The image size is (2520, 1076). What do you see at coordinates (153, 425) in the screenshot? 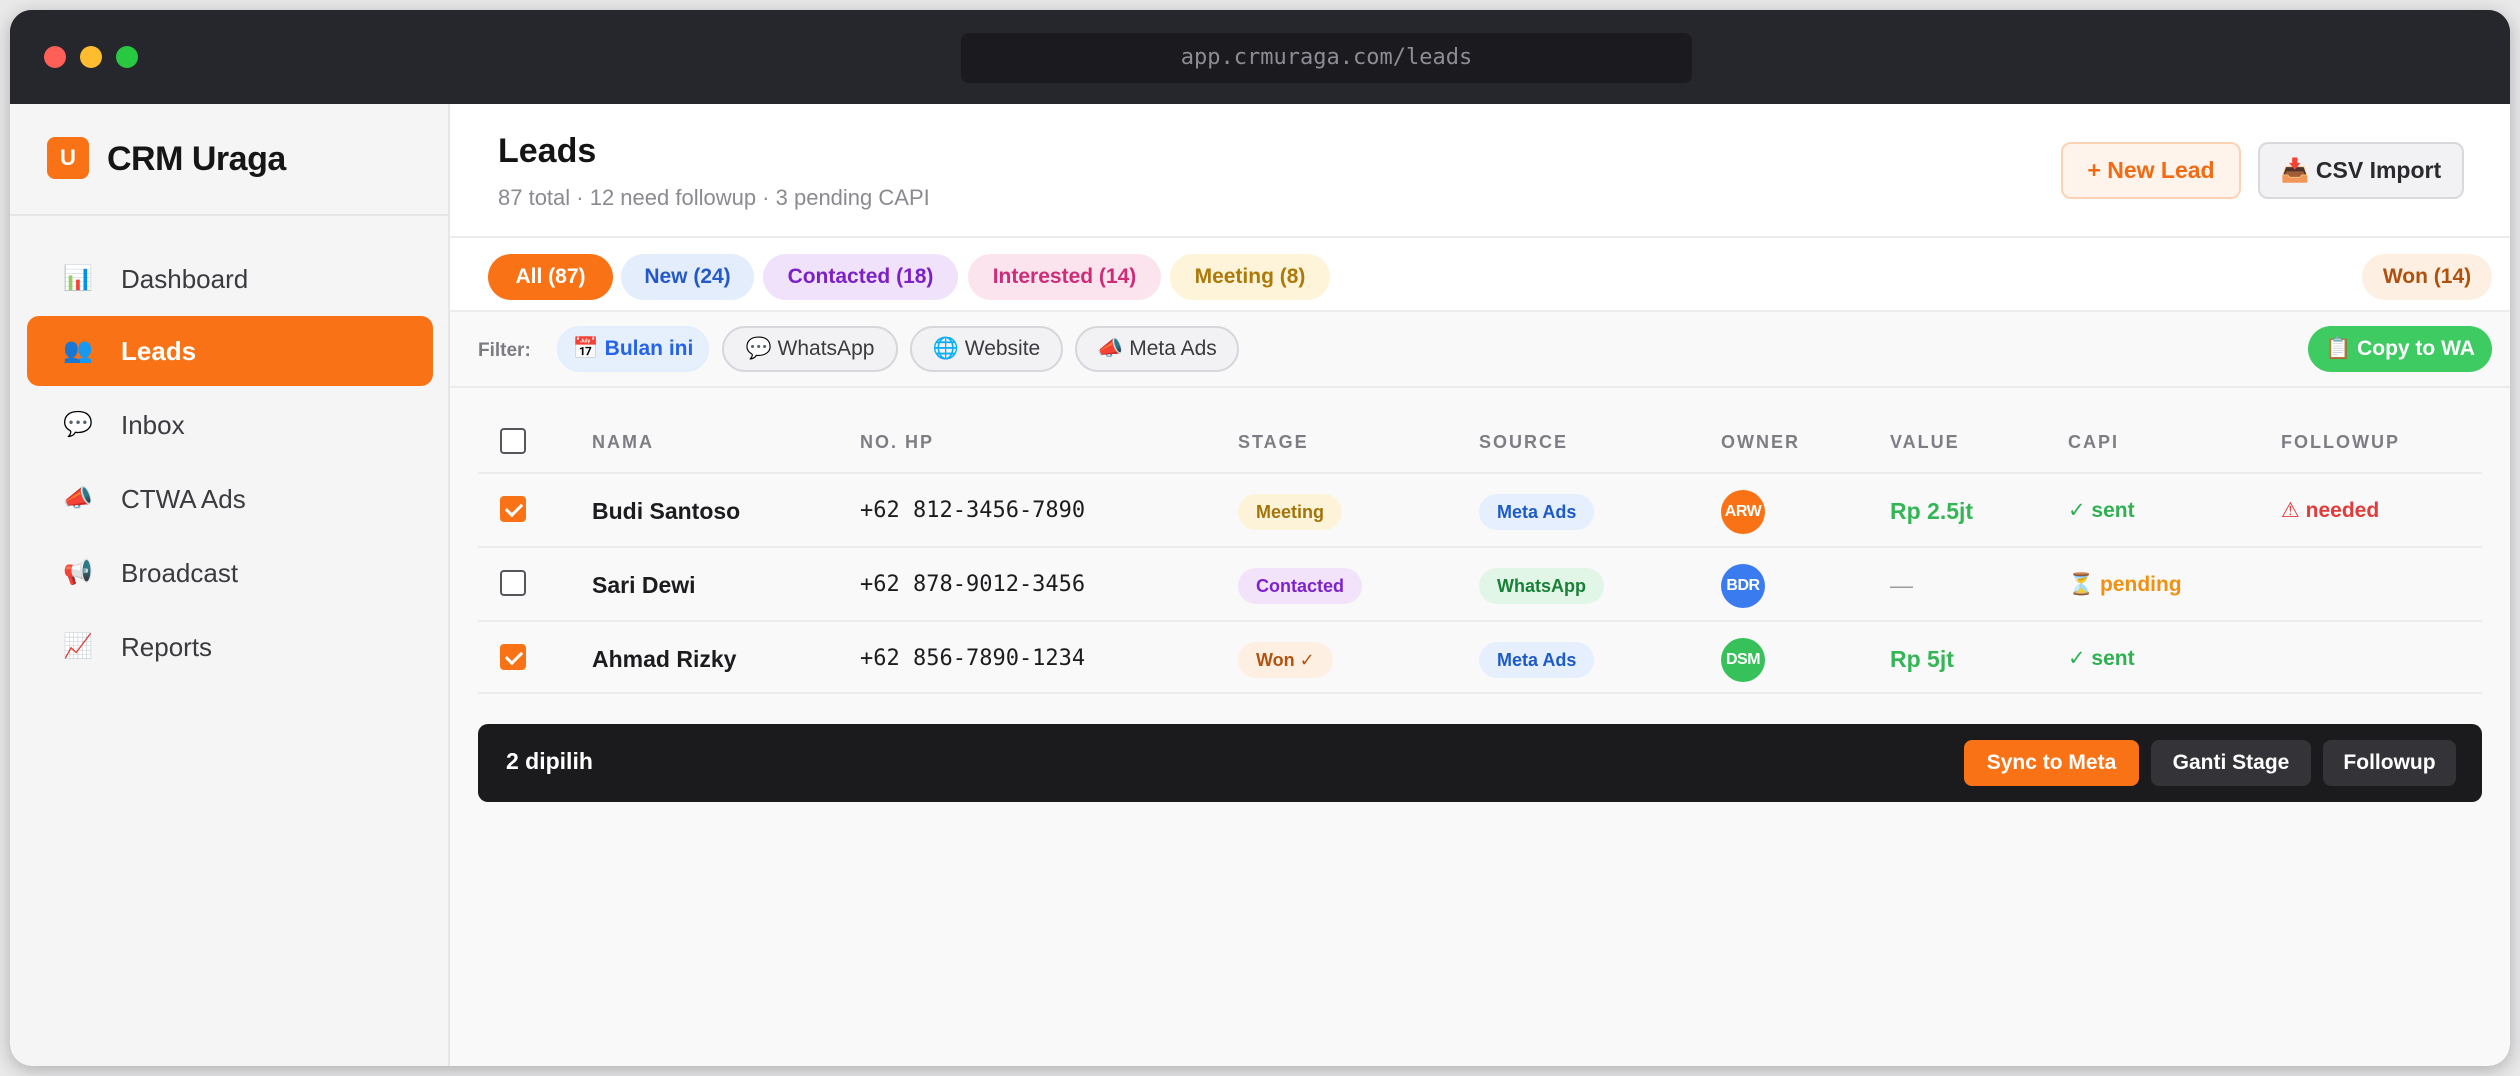
I see `sidebar-item-label: Inbox` at bounding box center [153, 425].